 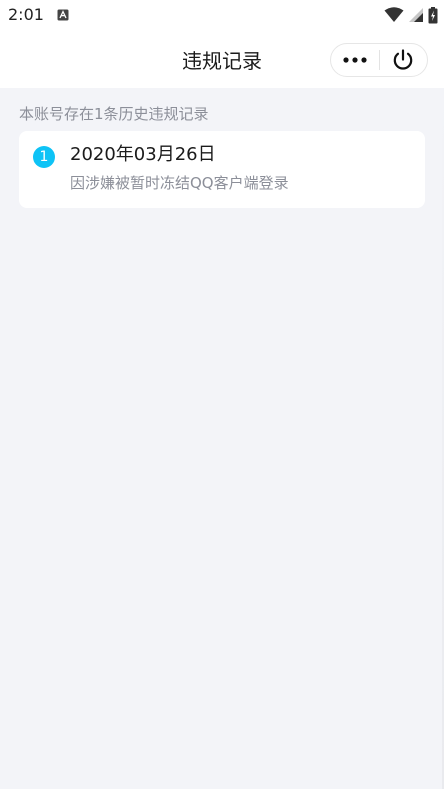 What do you see at coordinates (416, 15) in the screenshot?
I see `signal-icon` at bounding box center [416, 15].